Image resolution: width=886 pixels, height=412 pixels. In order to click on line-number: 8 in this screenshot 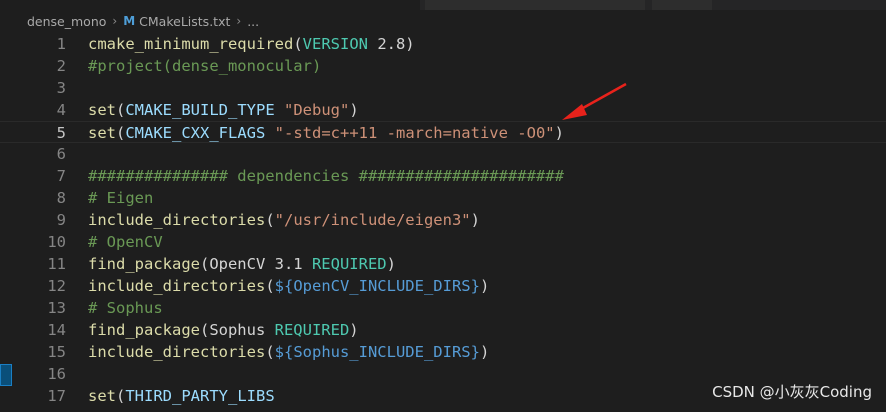, I will do `click(61, 198)`.